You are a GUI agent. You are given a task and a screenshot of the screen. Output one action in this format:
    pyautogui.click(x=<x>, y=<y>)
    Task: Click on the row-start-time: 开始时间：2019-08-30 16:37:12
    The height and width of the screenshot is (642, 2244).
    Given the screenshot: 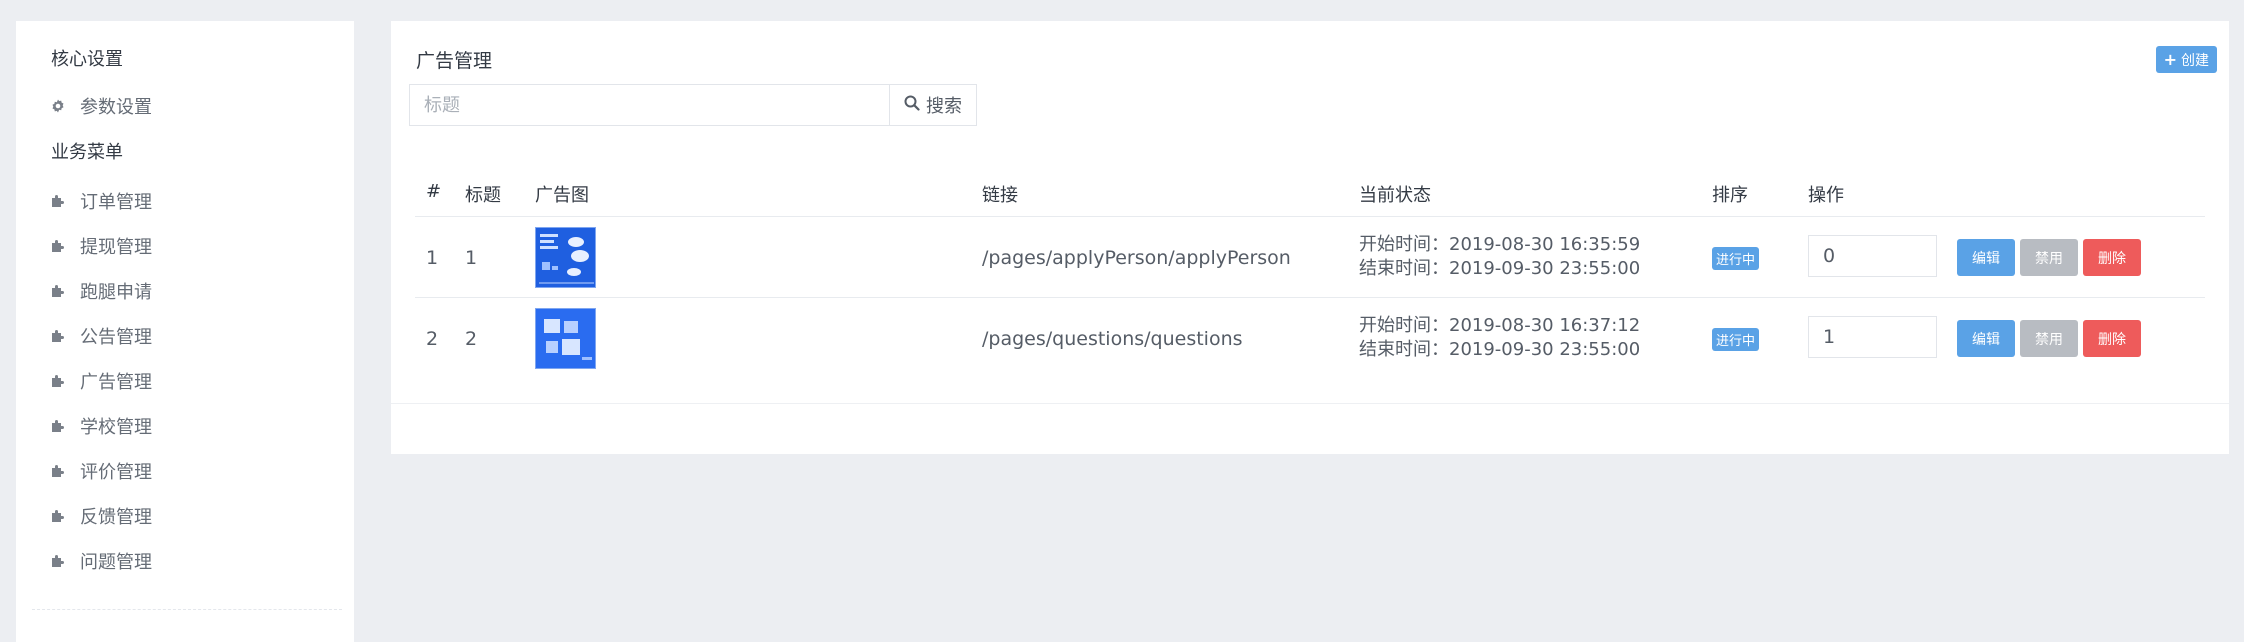 What is the action you would take?
    pyautogui.click(x=1500, y=325)
    